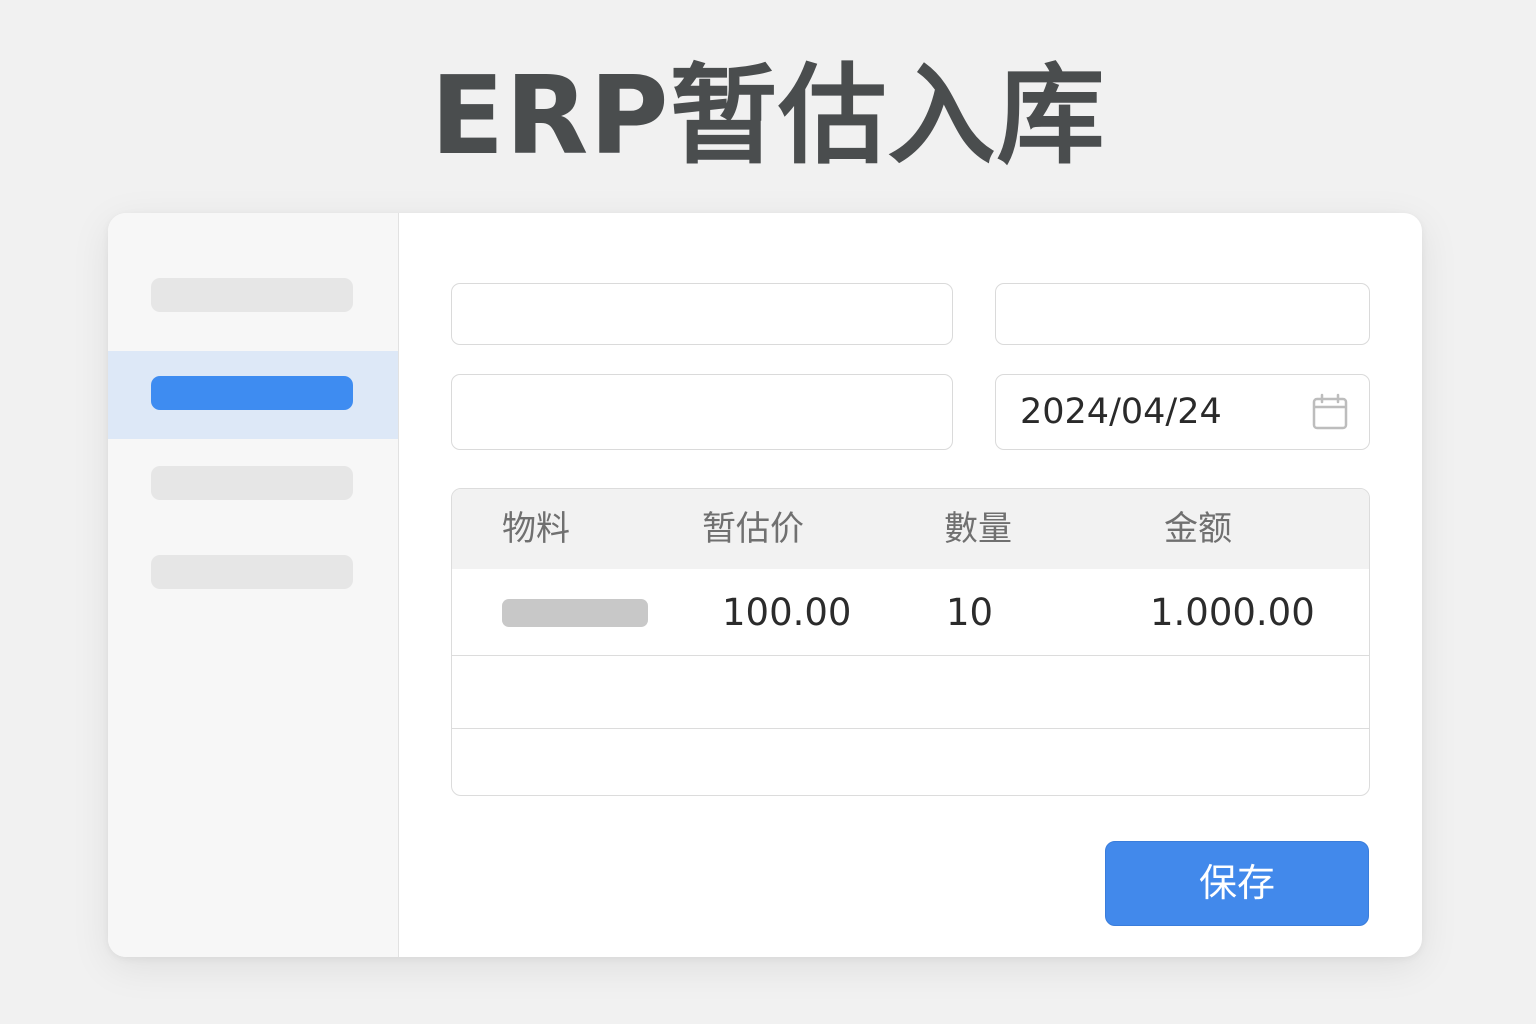 The width and height of the screenshot is (1536, 1024). What do you see at coordinates (910, 612) in the screenshot?
I see `table-row: 100.00 10 1.000.00` at bounding box center [910, 612].